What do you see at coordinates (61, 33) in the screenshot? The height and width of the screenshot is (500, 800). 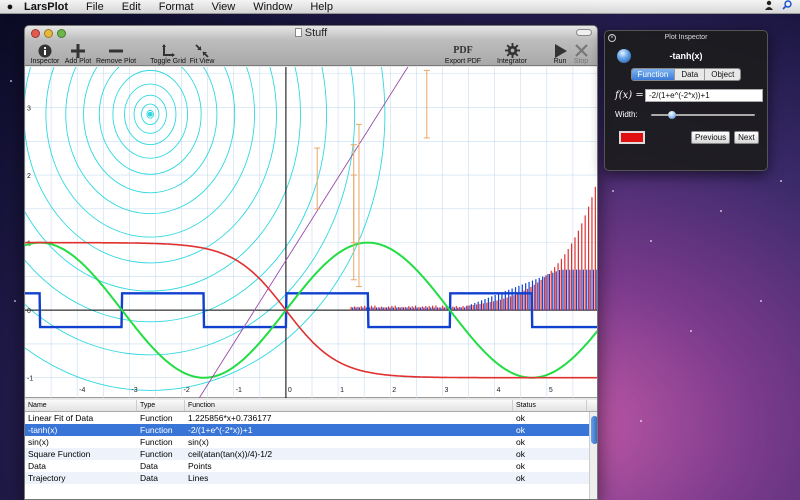 I see `zoom-window-button` at bounding box center [61, 33].